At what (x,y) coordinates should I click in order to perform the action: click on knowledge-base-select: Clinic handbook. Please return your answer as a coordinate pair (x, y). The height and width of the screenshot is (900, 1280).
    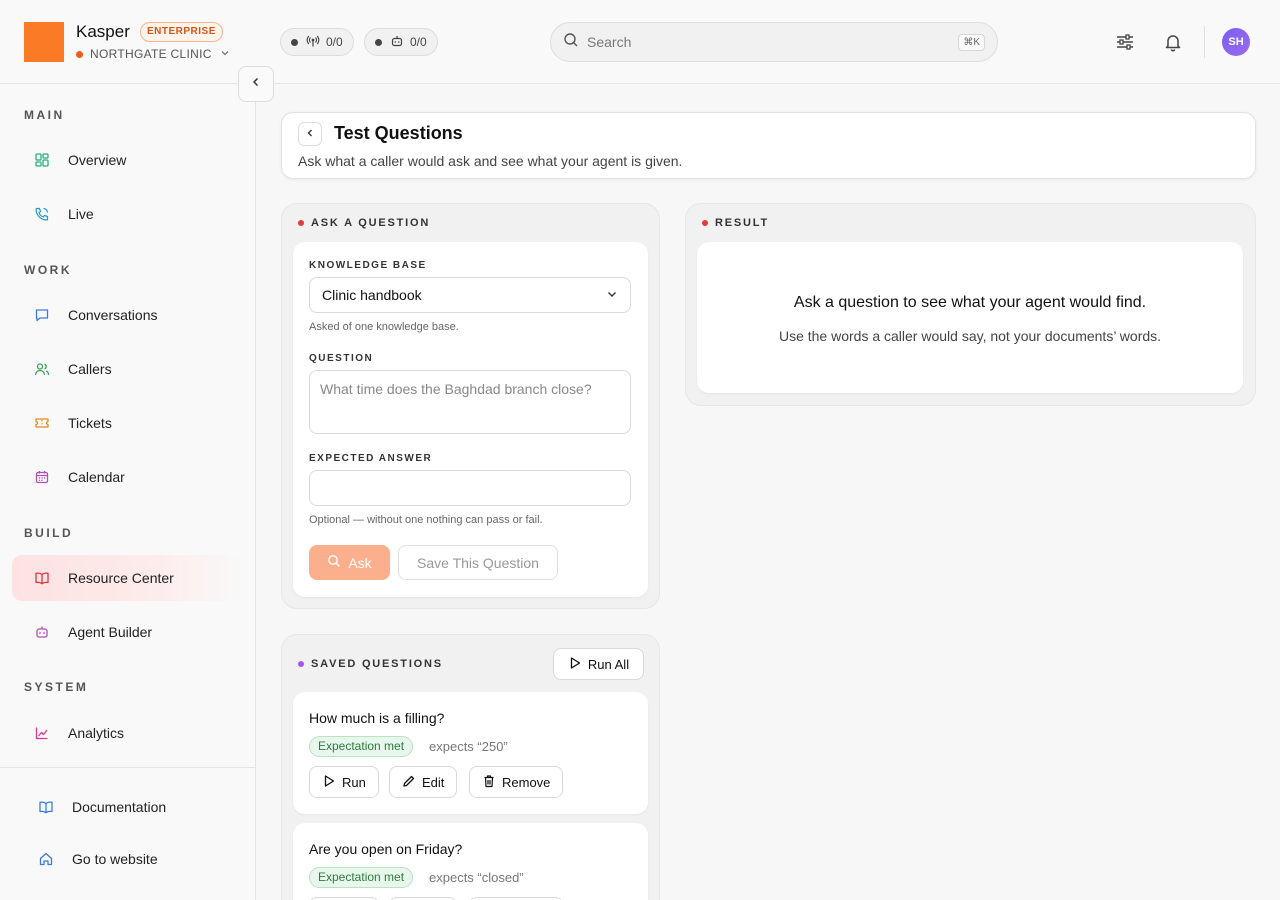
    Looking at the image, I should click on (470, 295).